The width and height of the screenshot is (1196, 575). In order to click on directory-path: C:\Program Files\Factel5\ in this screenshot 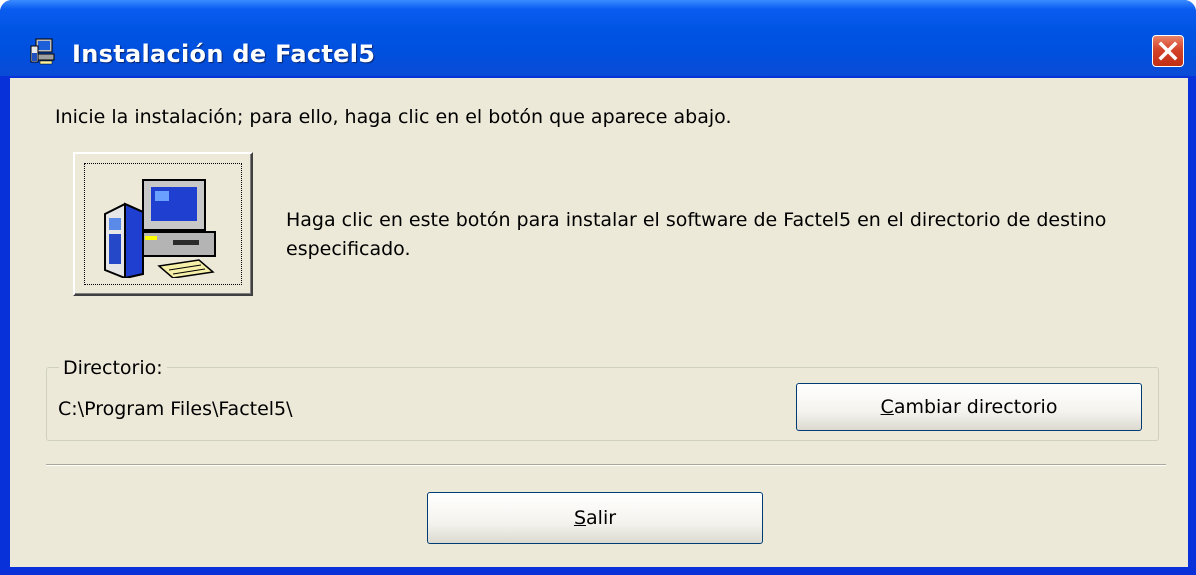, I will do `click(175, 409)`.